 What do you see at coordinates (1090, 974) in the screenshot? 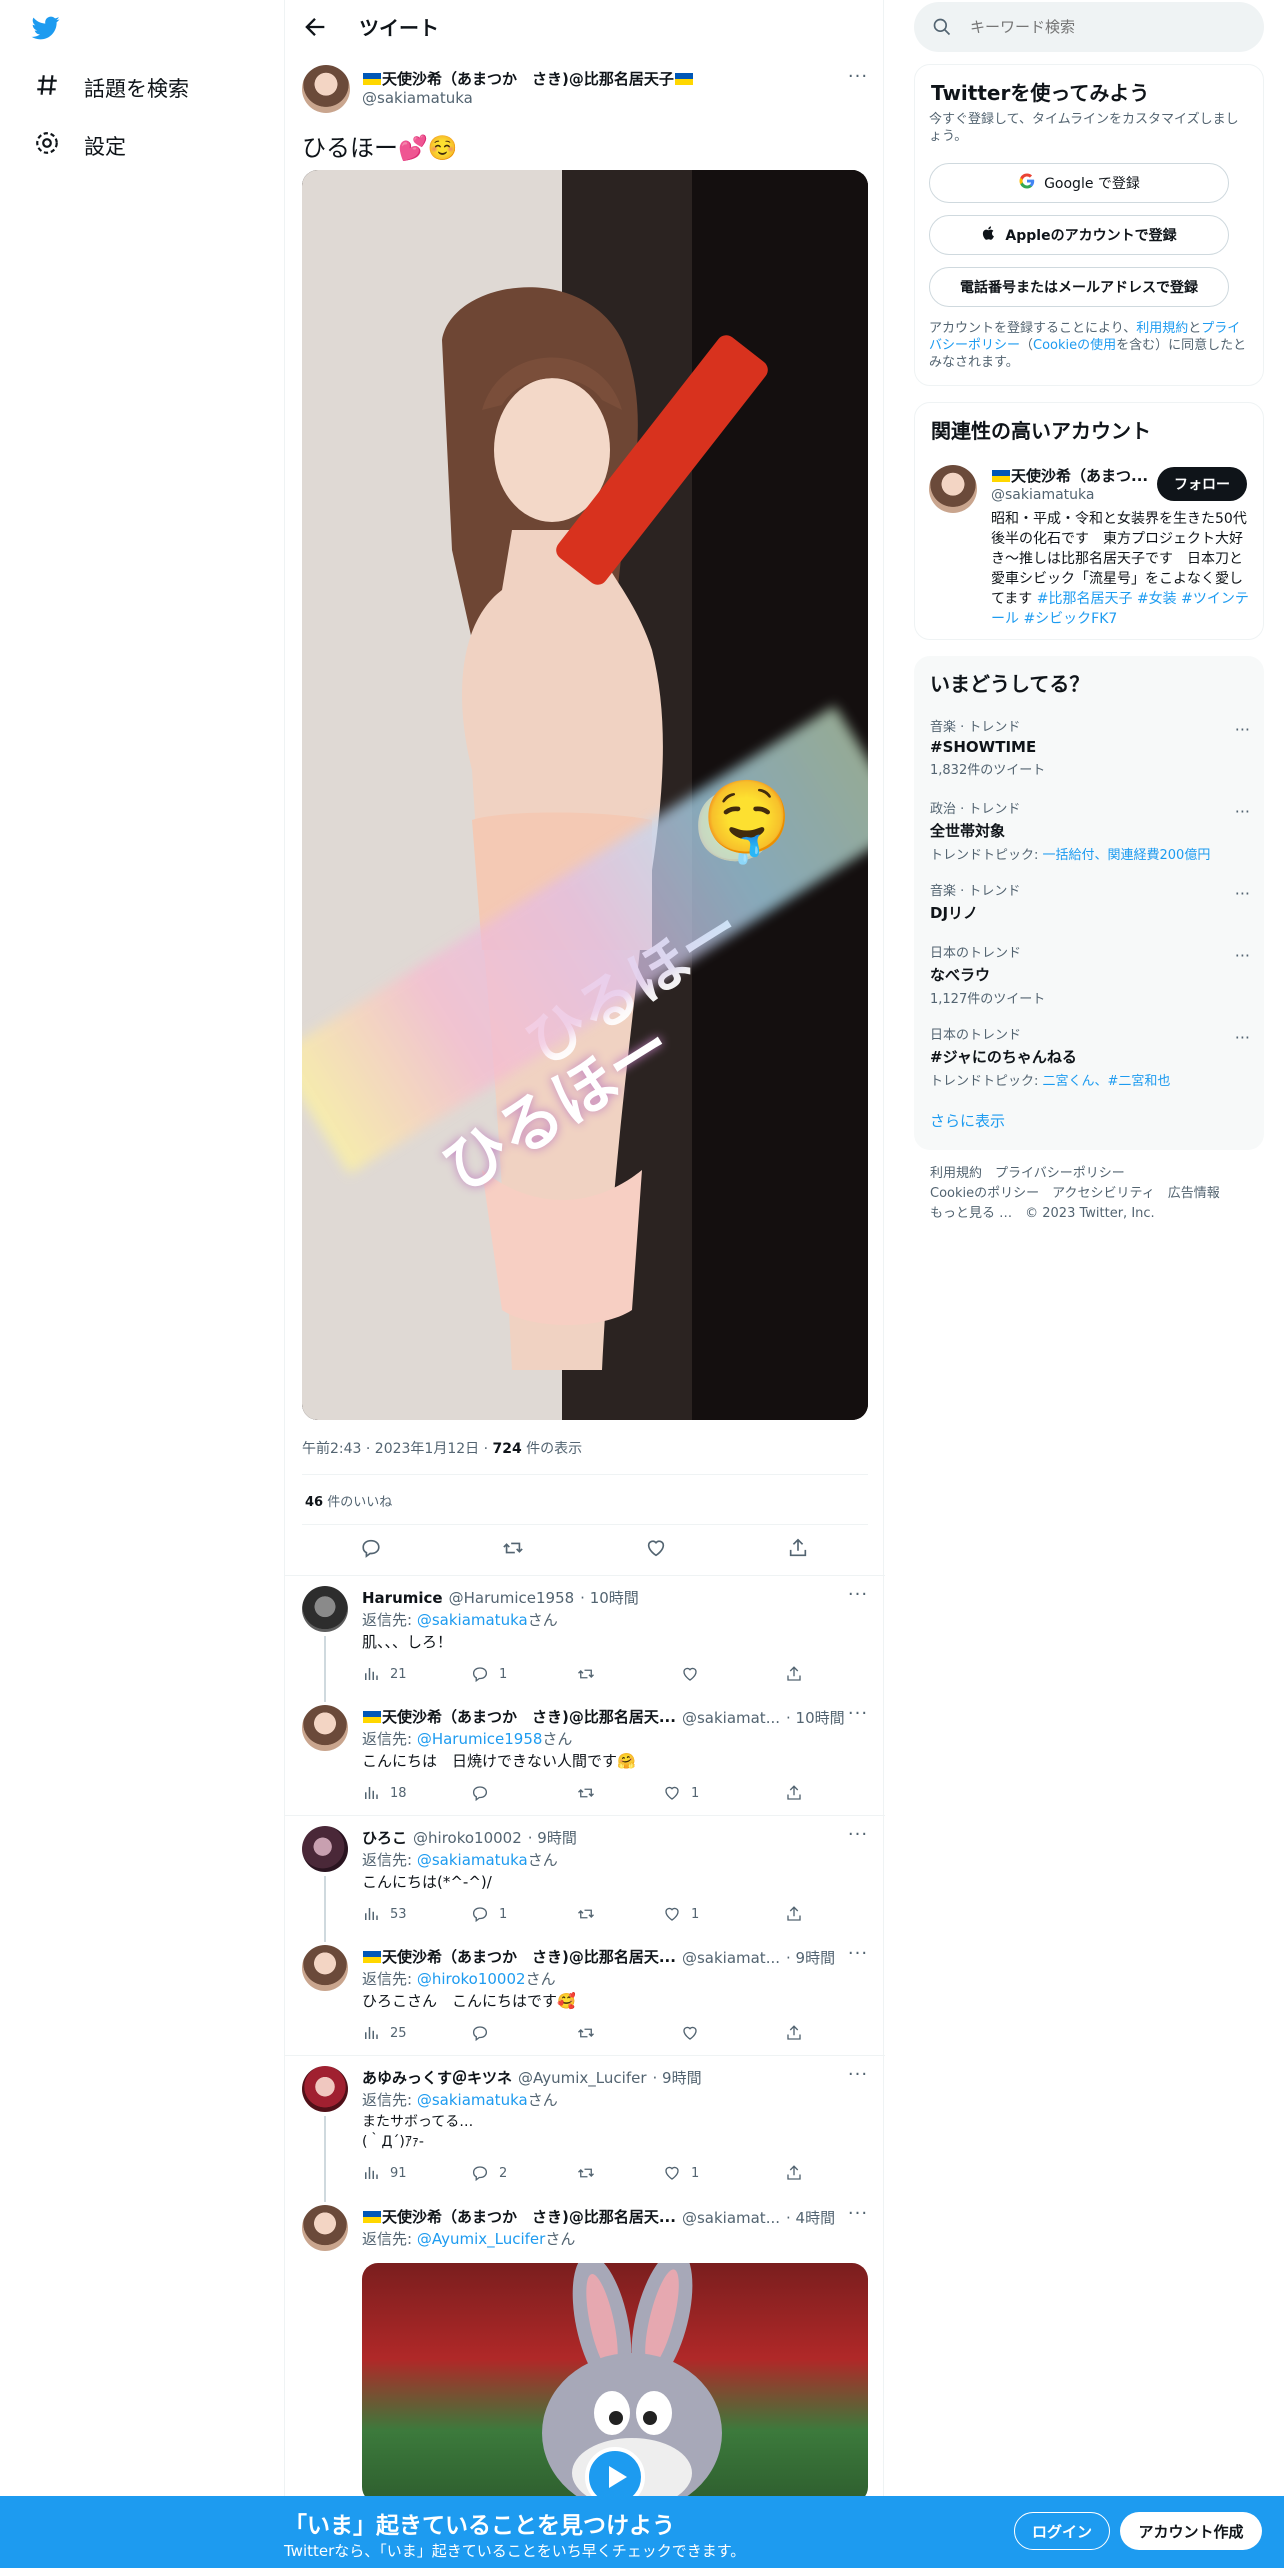
I see `trend-item: 日本のトレンド なべラウ 1,127件のツイート ···` at bounding box center [1090, 974].